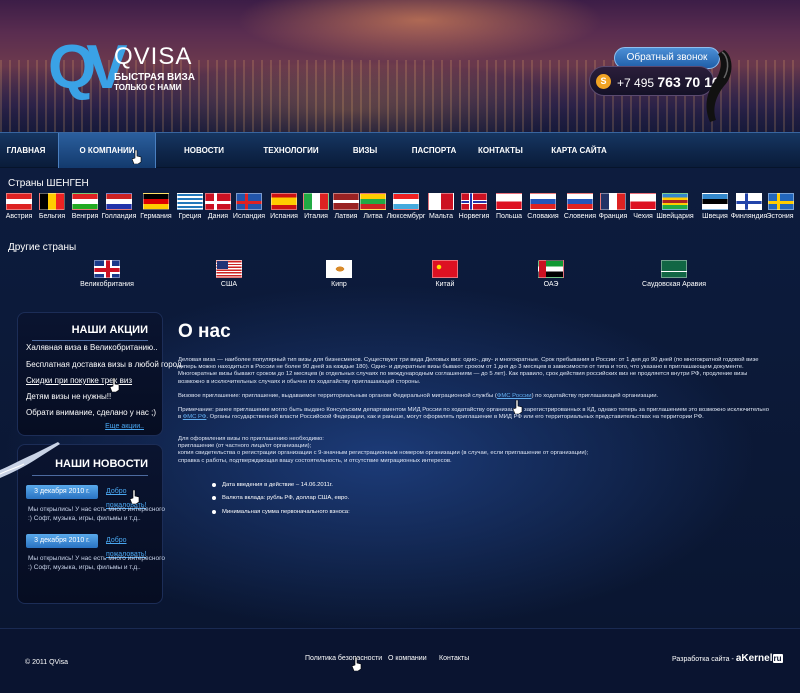 This screenshot has width=800, height=693. What do you see at coordinates (119, 201) in the screenshot?
I see `flag-netherlands` at bounding box center [119, 201].